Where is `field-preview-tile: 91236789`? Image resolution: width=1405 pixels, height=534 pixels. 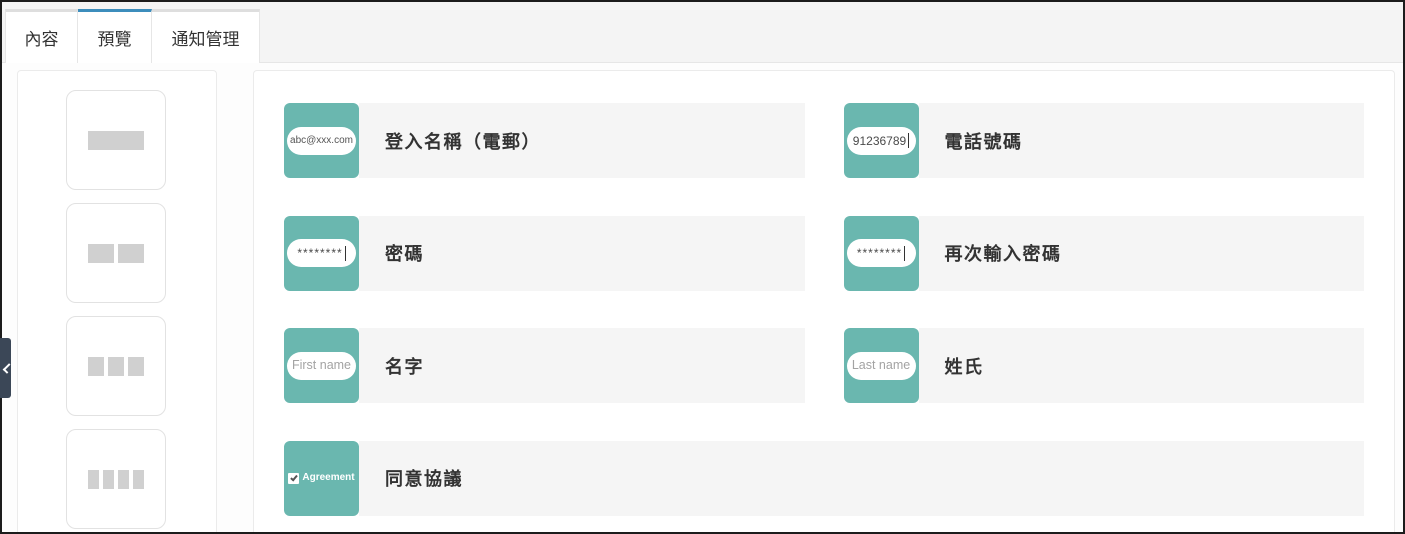
field-preview-tile: 91236789 is located at coordinates (881, 140).